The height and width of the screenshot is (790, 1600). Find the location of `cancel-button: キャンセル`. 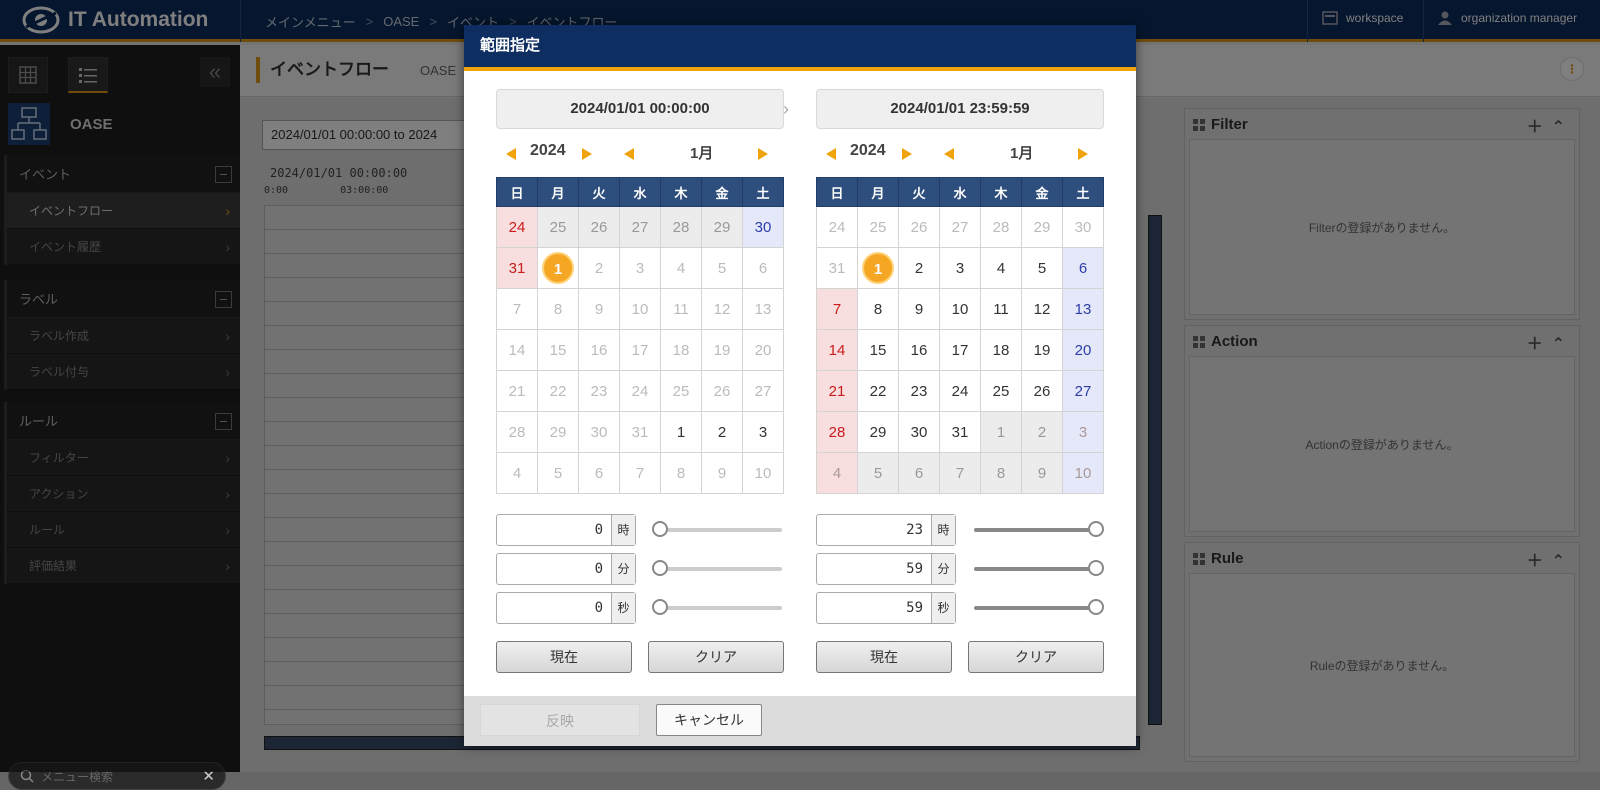

cancel-button: キャンセル is located at coordinates (709, 720).